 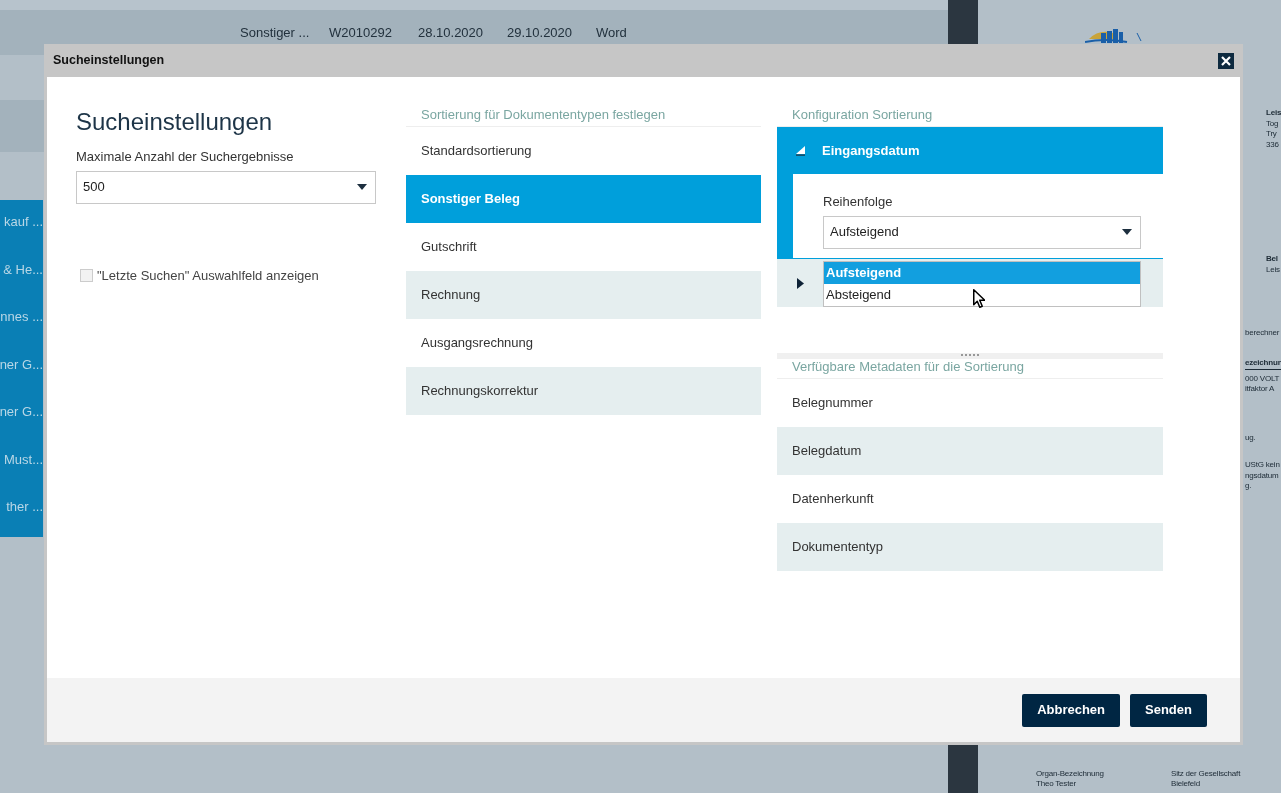 What do you see at coordinates (858, 202) in the screenshot?
I see `field-label: Reihenfolge` at bounding box center [858, 202].